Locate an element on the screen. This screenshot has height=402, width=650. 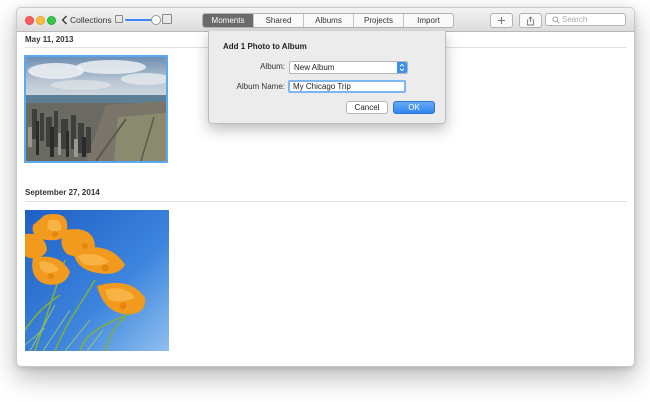
fullscreen-window-button is located at coordinates (51, 20).